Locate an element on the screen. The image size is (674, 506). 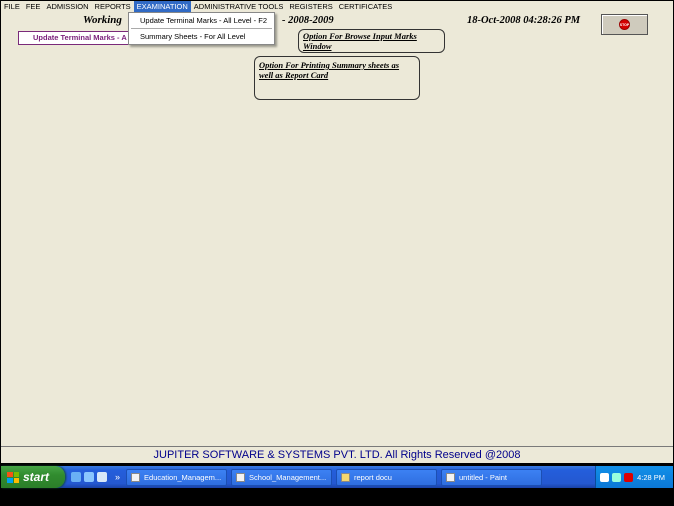
clock: 4:28 PM is located at coordinates (651, 477).